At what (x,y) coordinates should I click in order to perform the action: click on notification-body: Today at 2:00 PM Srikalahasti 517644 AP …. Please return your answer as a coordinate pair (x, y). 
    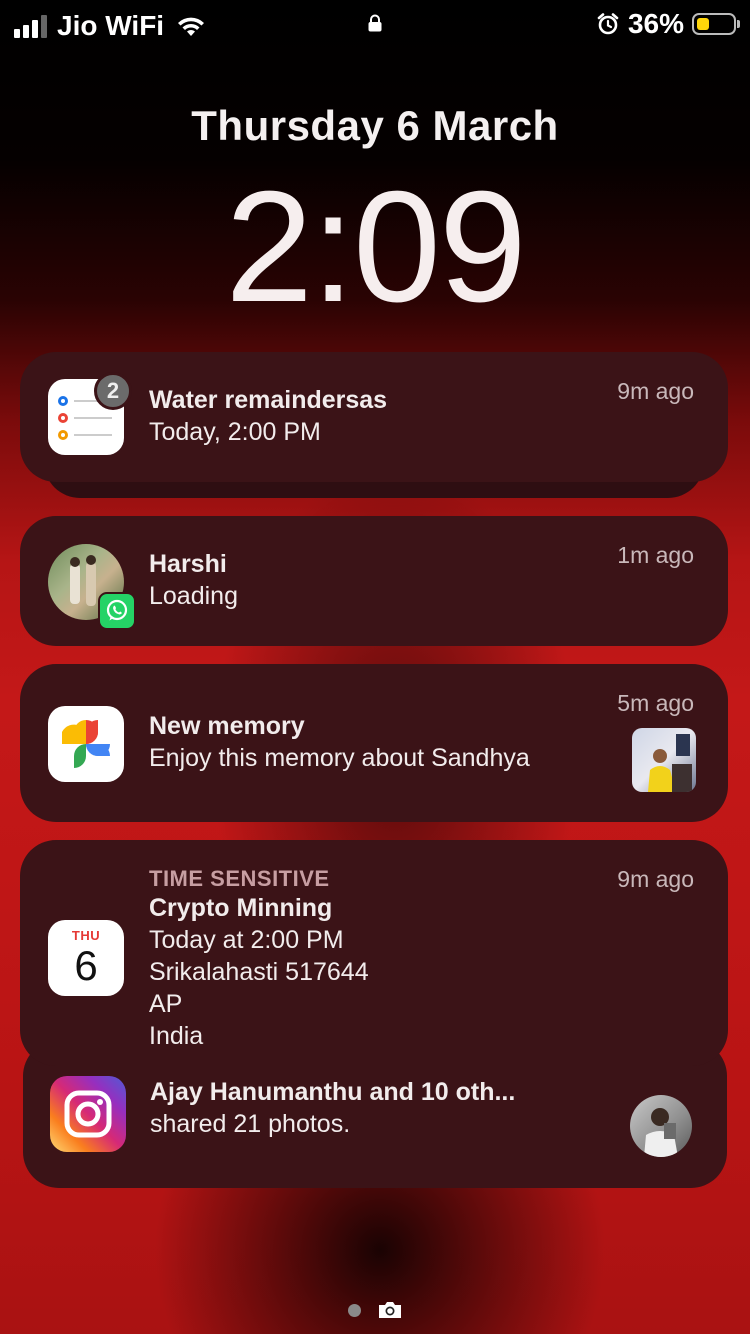
    Looking at the image, I should click on (259, 988).